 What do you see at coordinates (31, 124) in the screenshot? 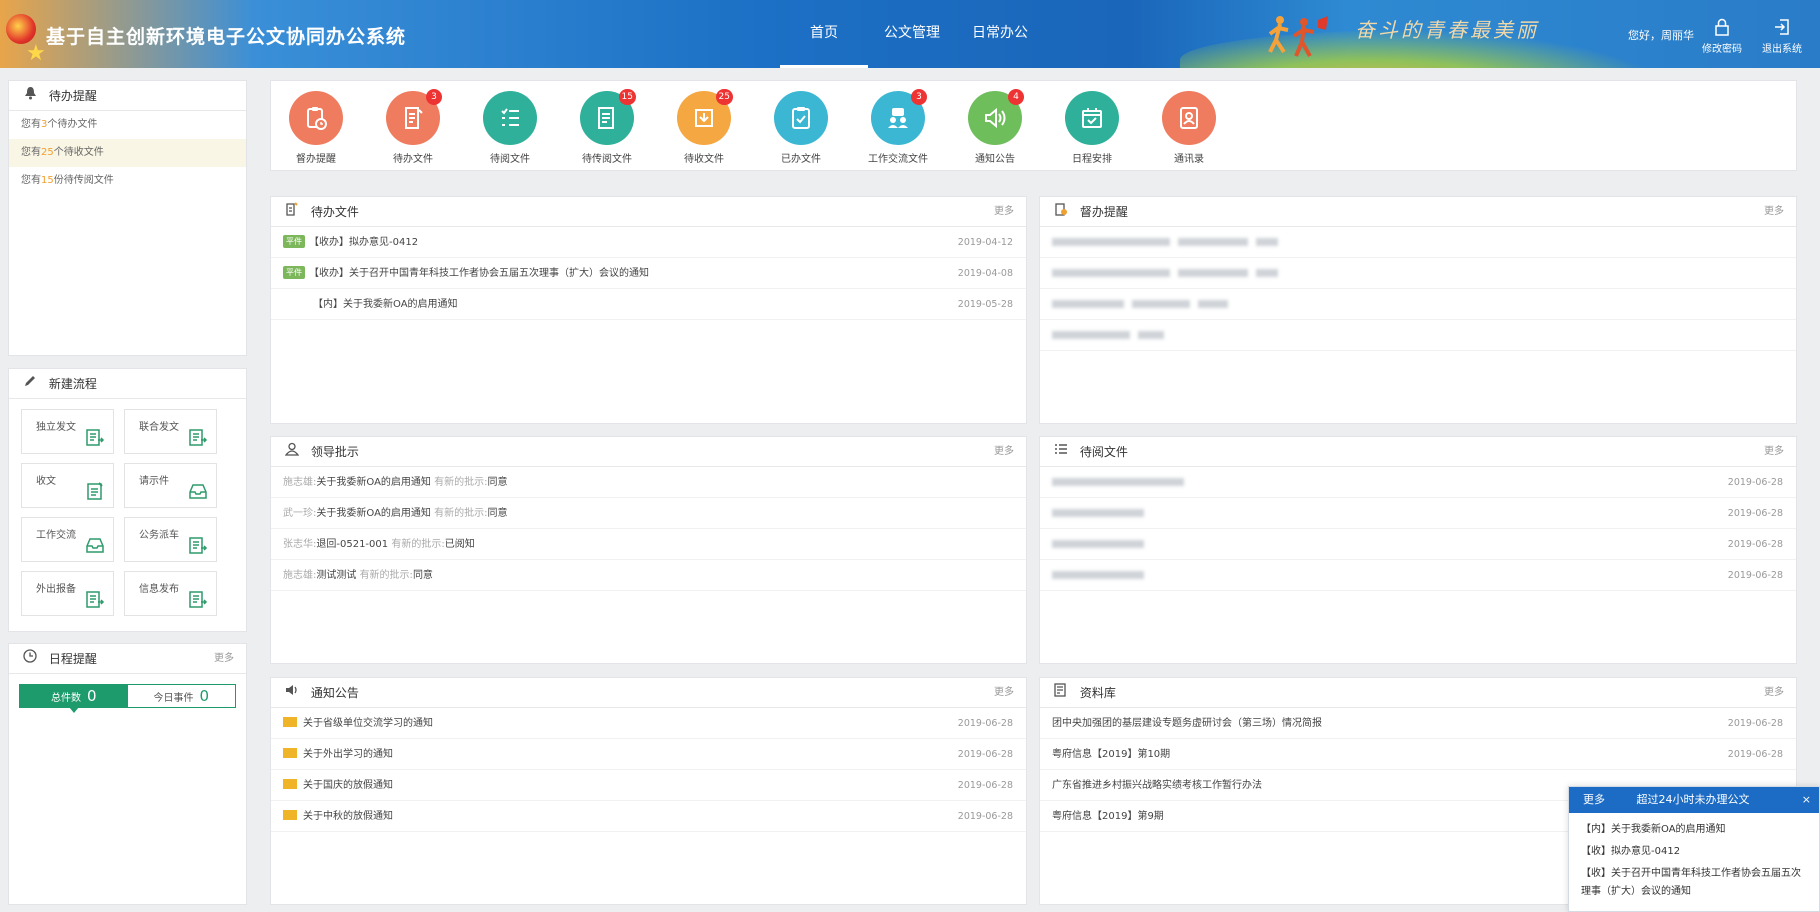
I see `reminder-prefix: 您有` at bounding box center [31, 124].